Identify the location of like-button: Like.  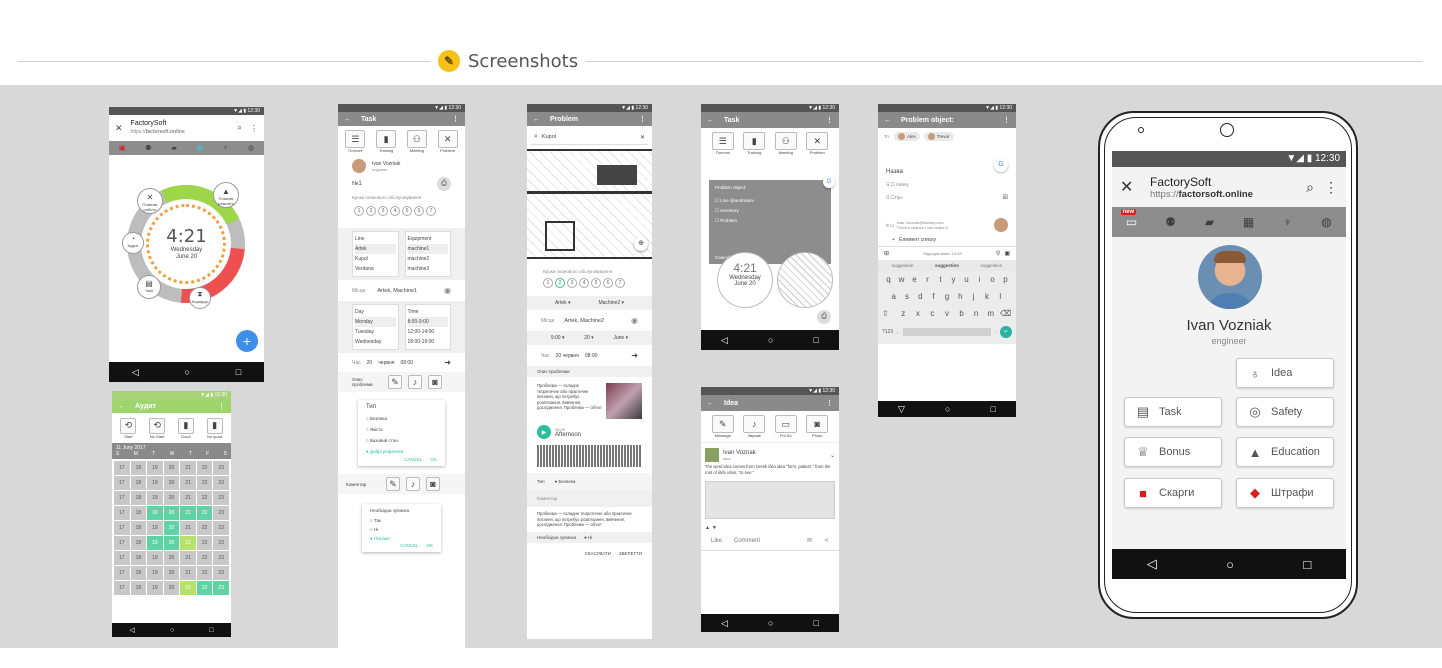
(716, 541).